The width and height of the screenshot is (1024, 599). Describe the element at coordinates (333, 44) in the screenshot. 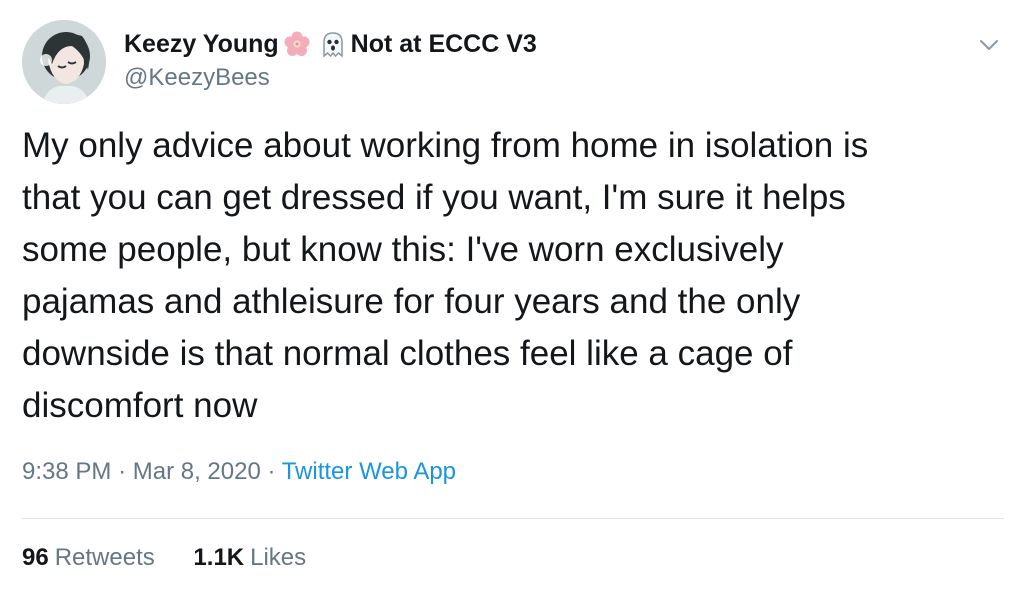

I see `ghost-icon` at that location.